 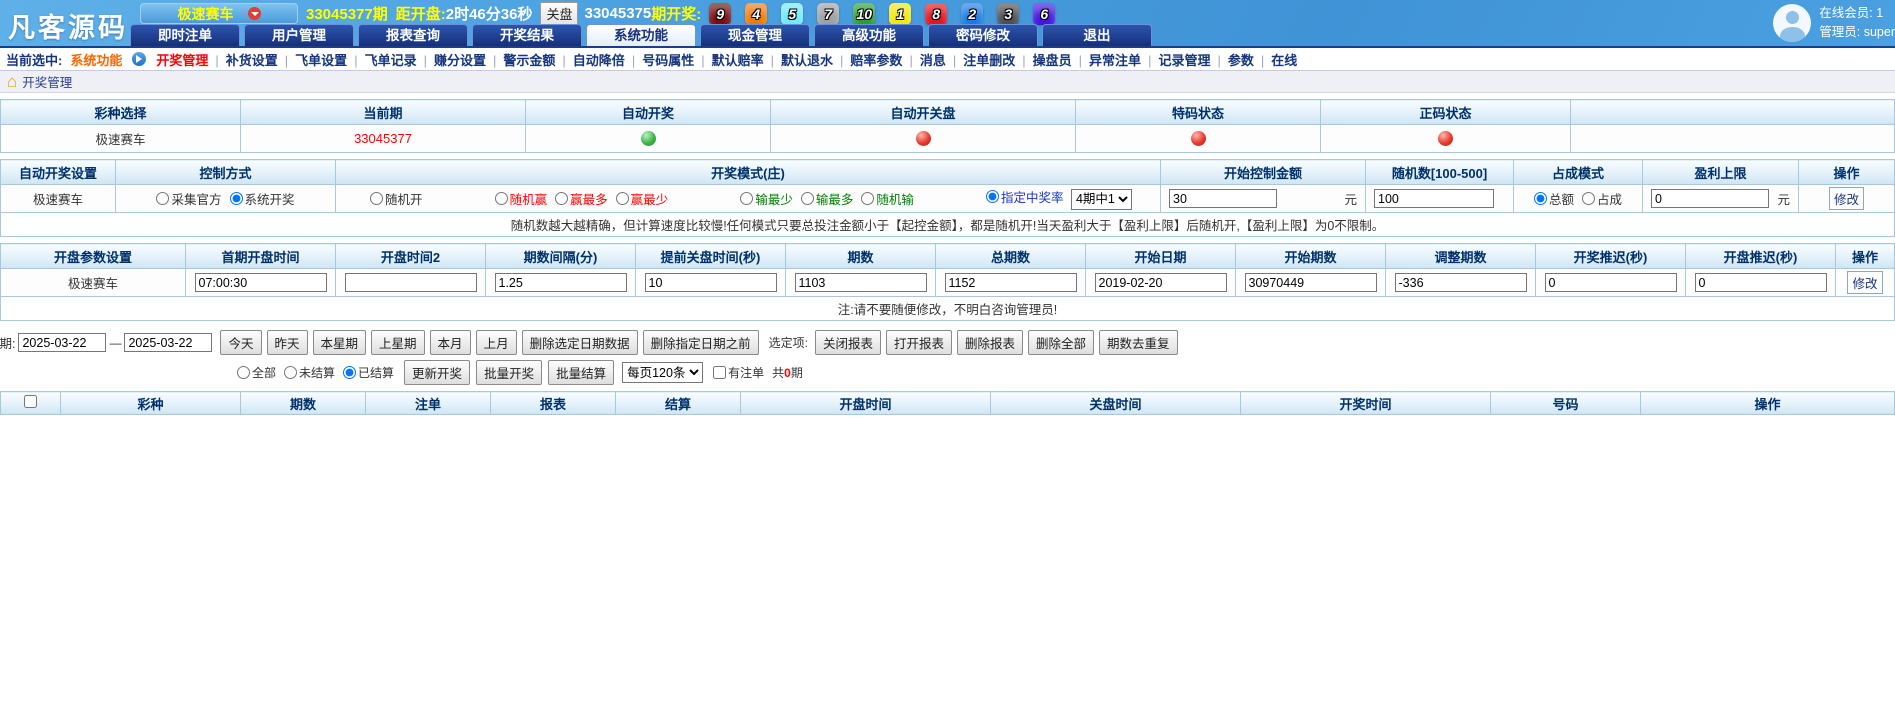 What do you see at coordinates (1192, 59) in the screenshot?
I see `sub-nav-link: 记录管理` at bounding box center [1192, 59].